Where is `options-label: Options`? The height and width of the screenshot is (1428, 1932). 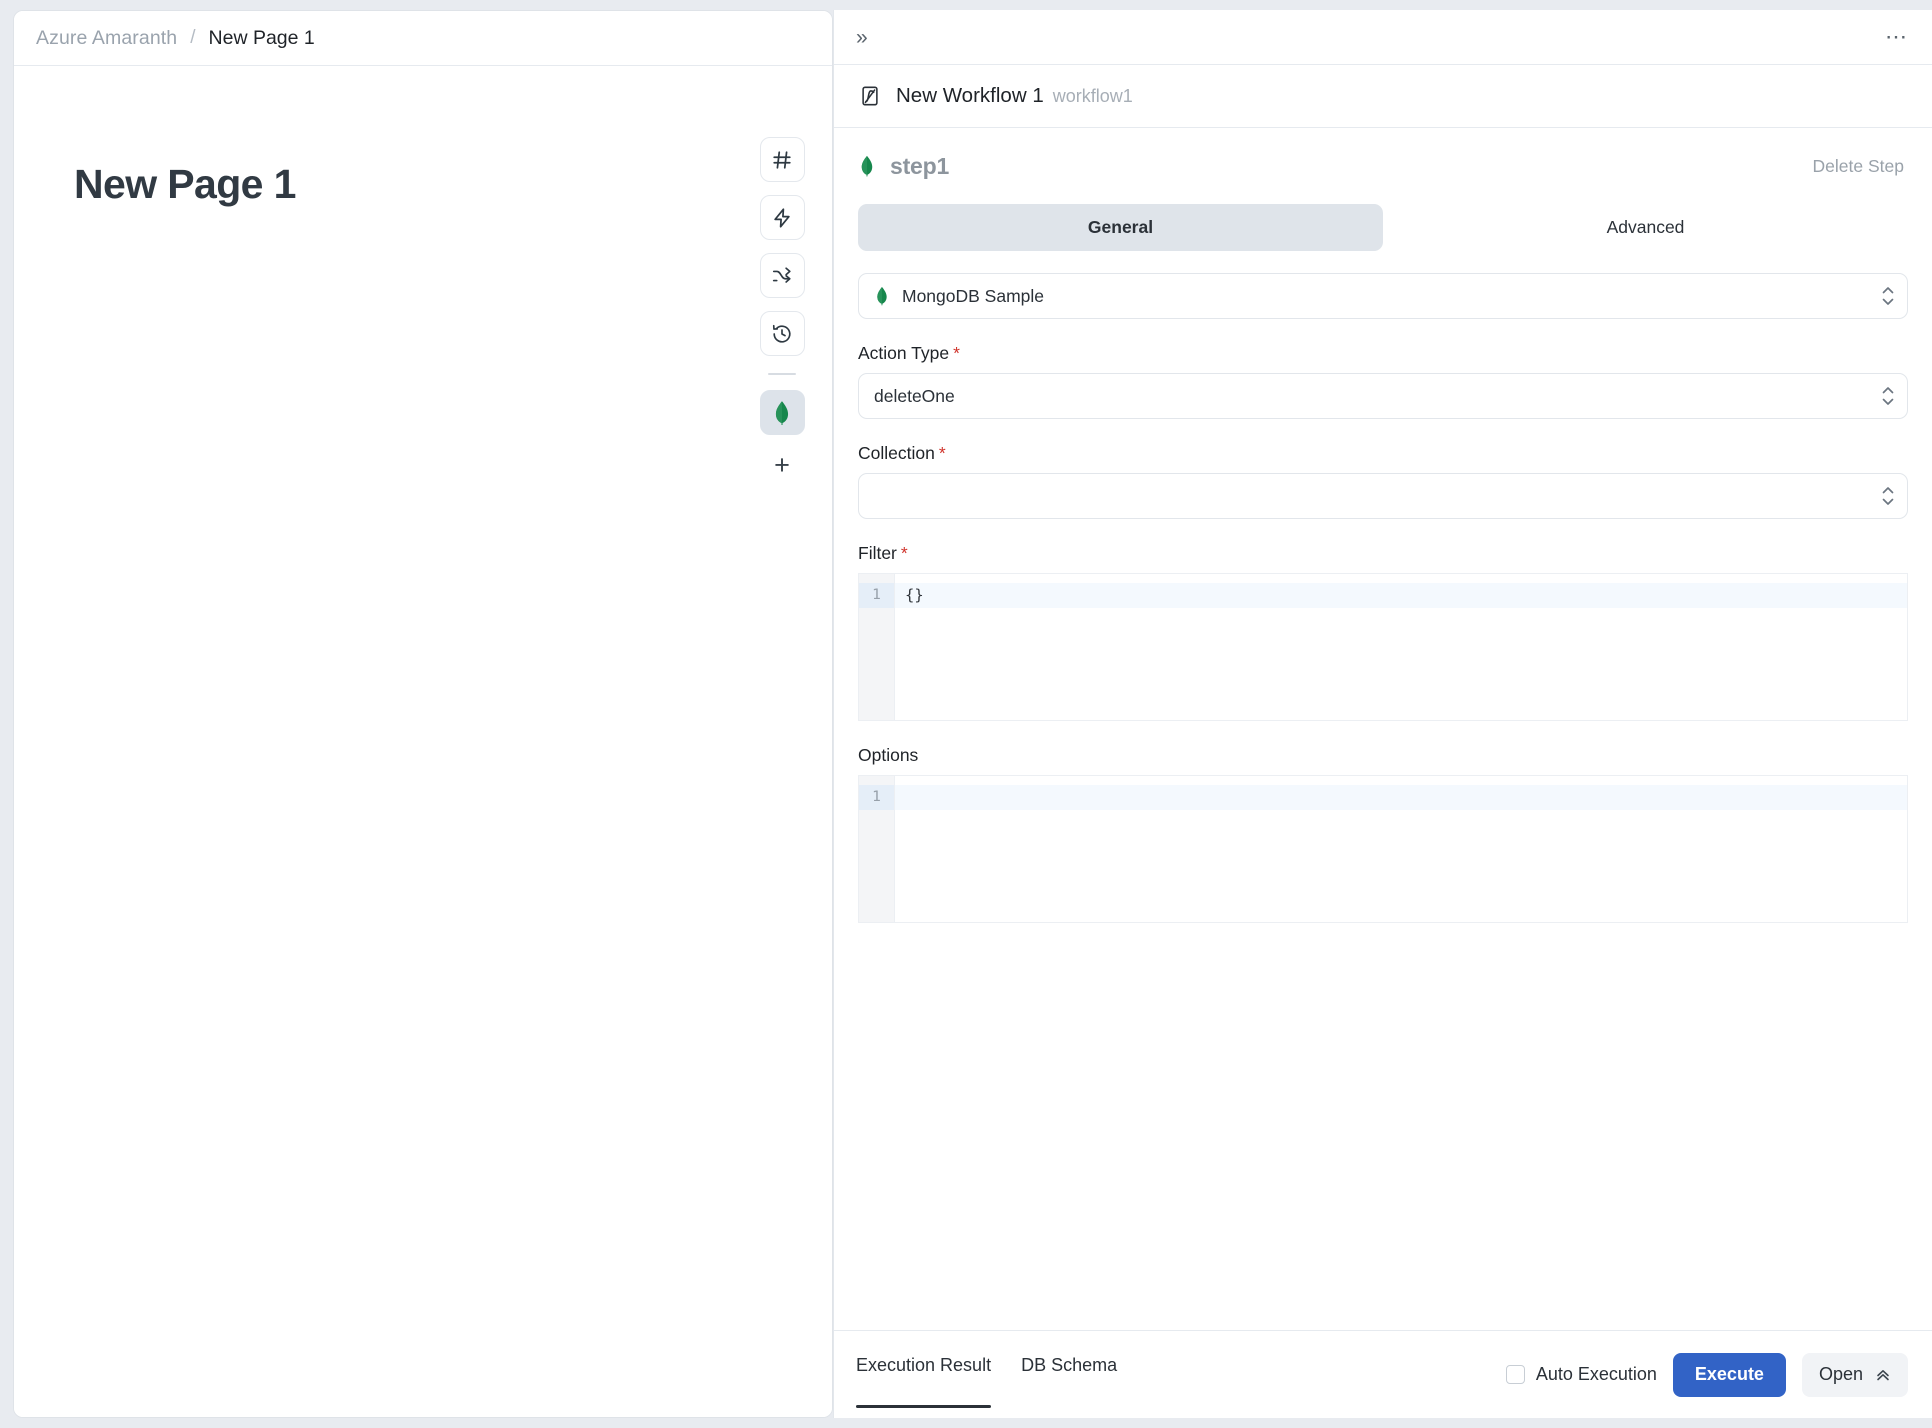 options-label: Options is located at coordinates (1383, 755).